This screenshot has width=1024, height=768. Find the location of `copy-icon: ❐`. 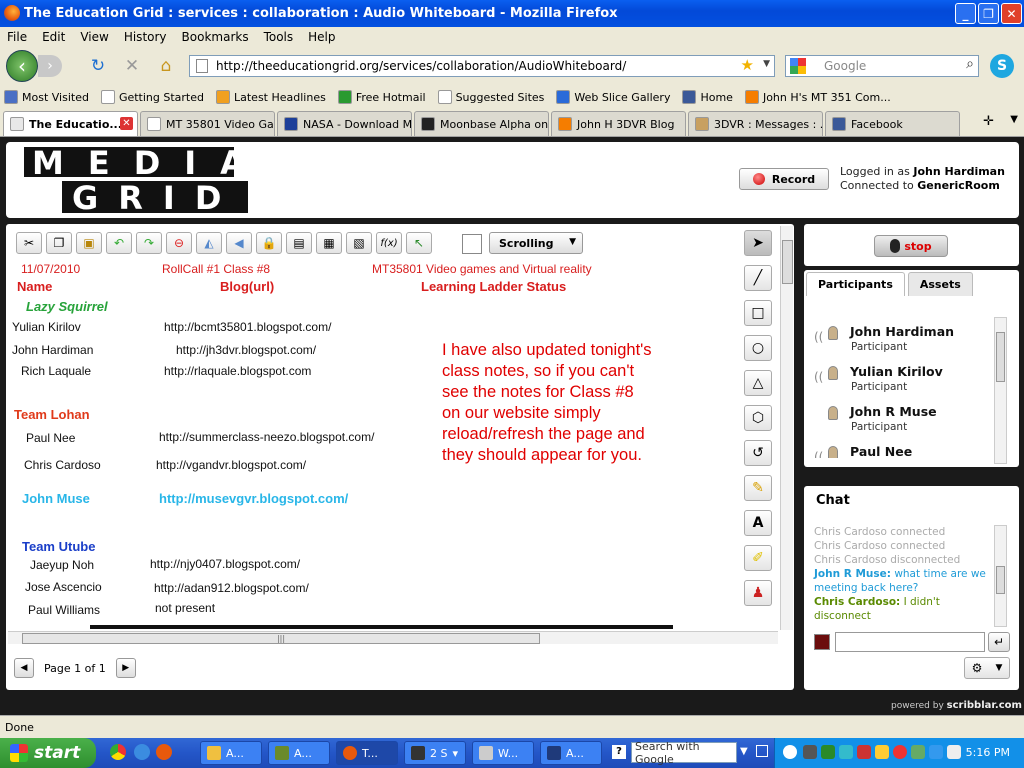

copy-icon: ❐ is located at coordinates (59, 243).